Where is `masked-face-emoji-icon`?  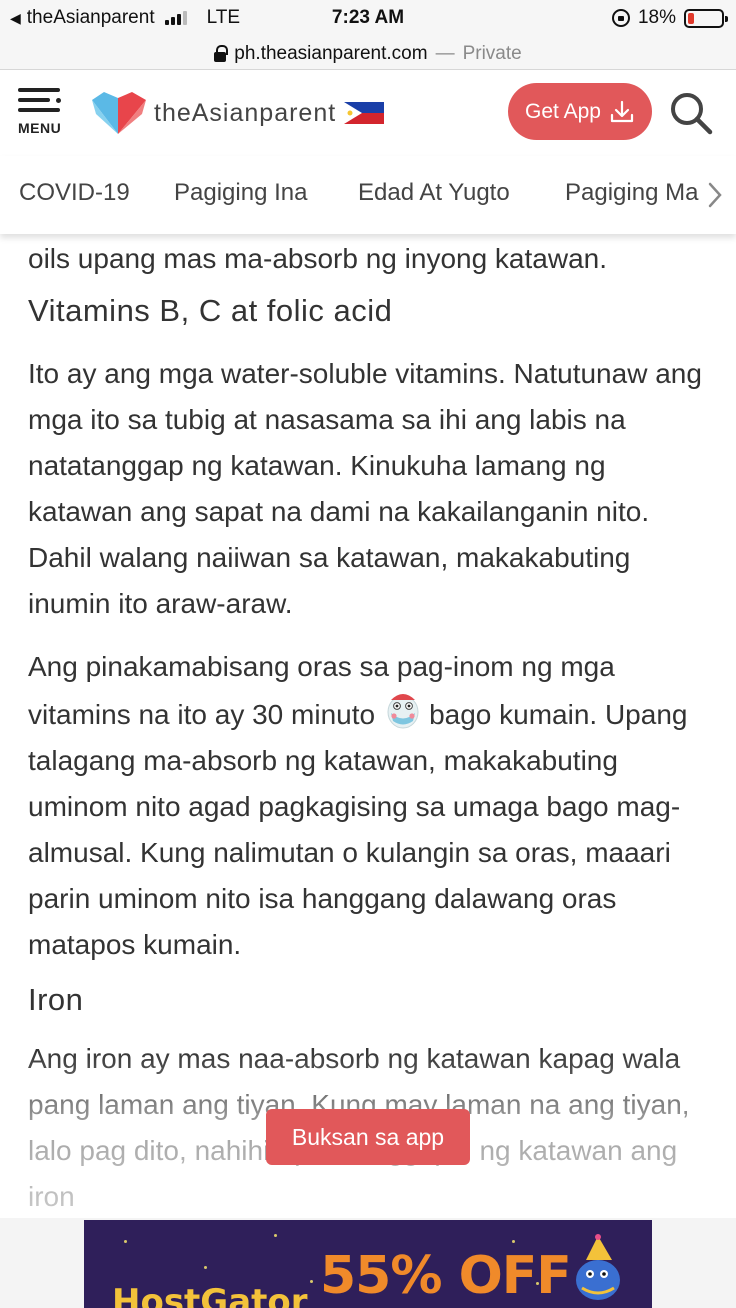
masked-face-emoji-icon is located at coordinates (403, 710).